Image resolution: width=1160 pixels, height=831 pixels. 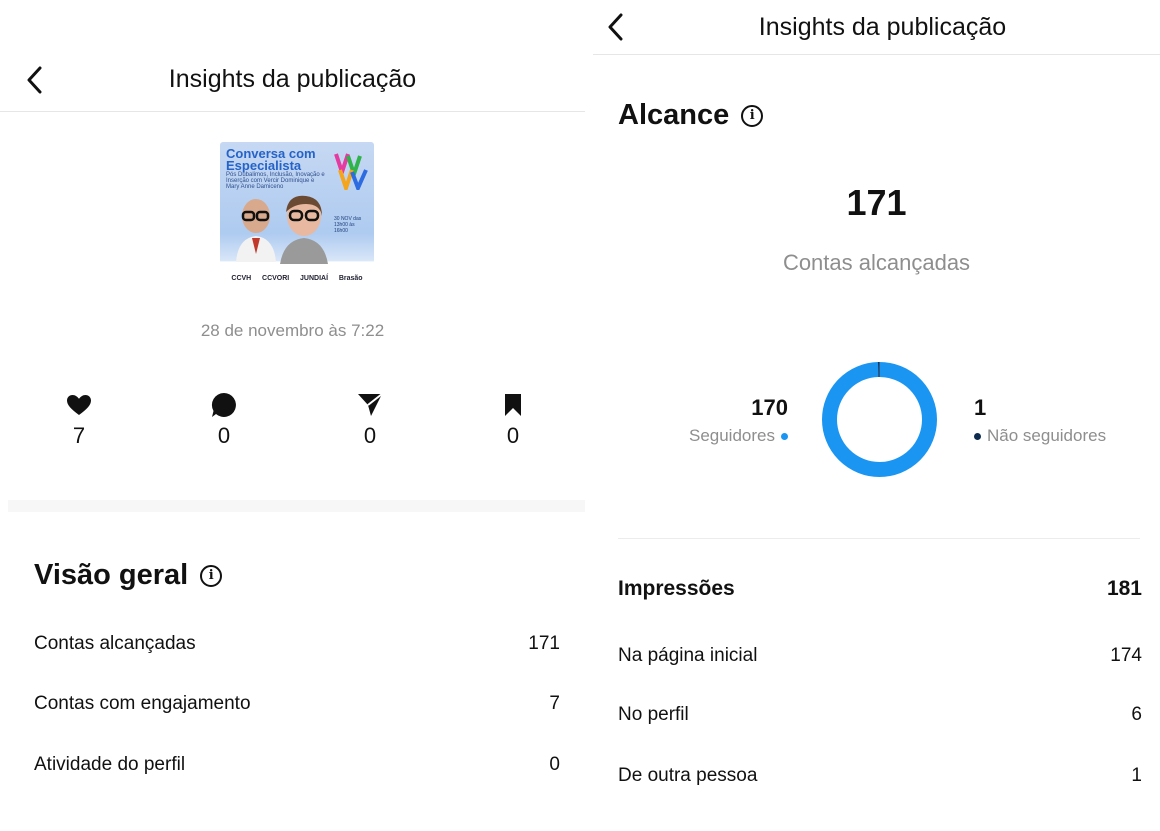 What do you see at coordinates (79, 435) in the screenshot?
I see `likes-count: 7` at bounding box center [79, 435].